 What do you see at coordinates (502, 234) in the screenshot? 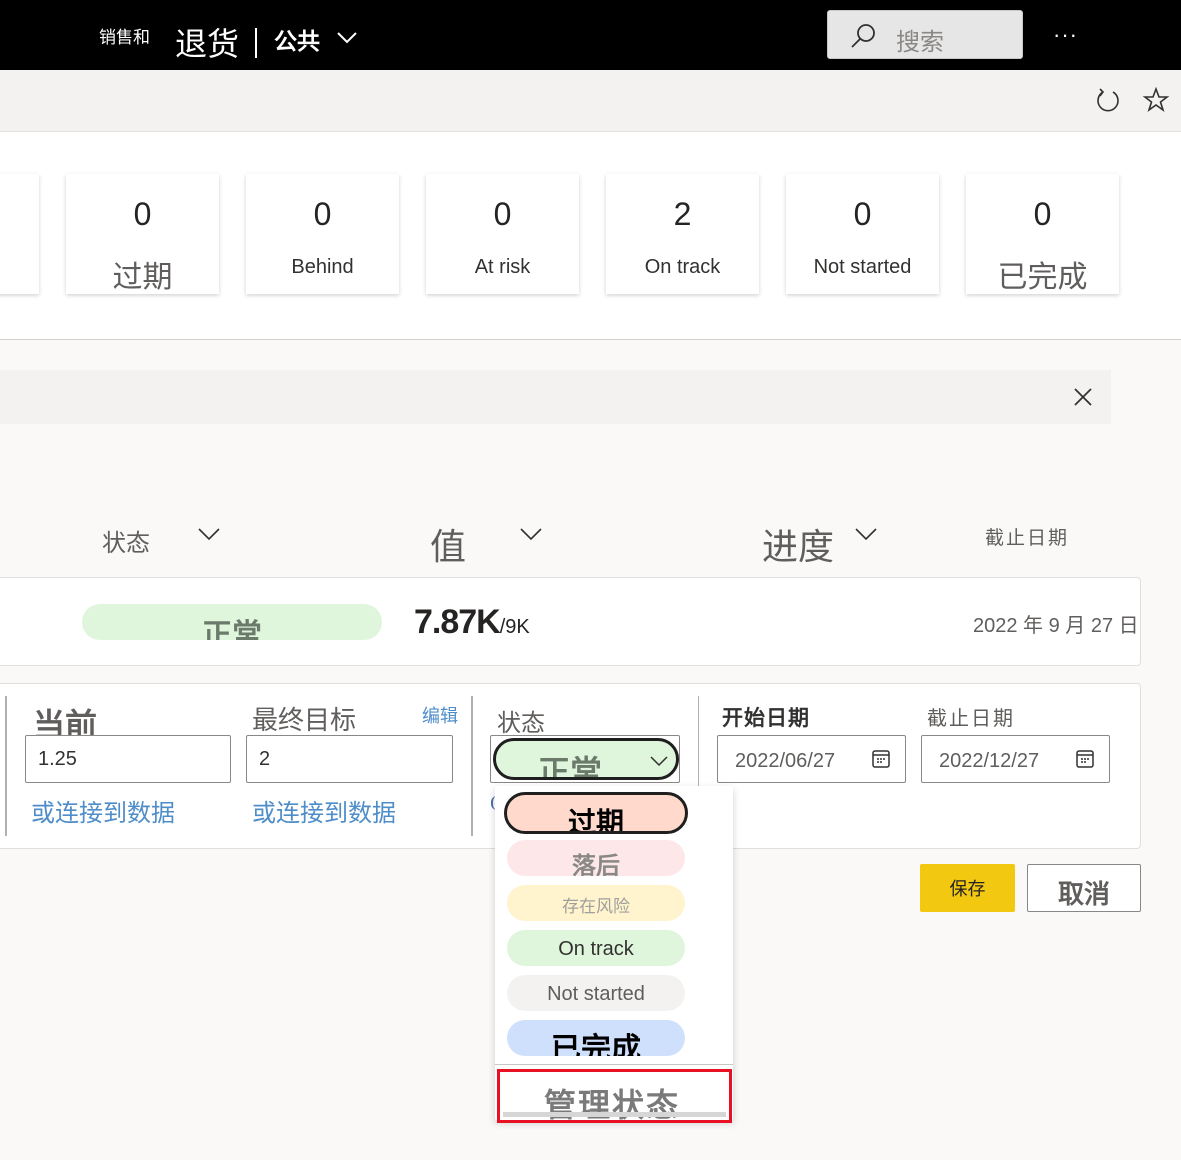
I see `stat-card-at-risk: 0 At risk` at bounding box center [502, 234].